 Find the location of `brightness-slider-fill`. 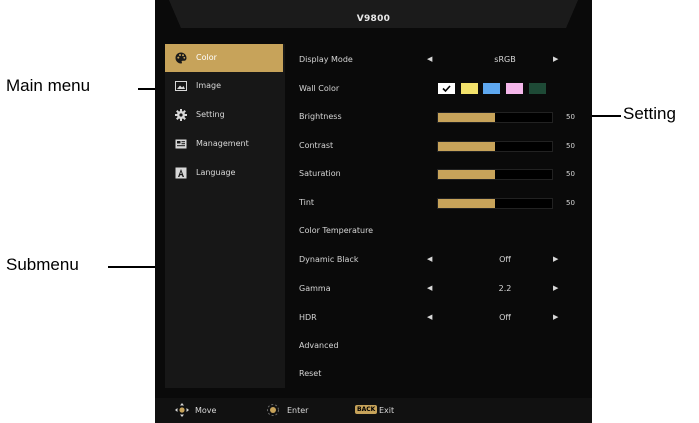

brightness-slider-fill is located at coordinates (466, 117).